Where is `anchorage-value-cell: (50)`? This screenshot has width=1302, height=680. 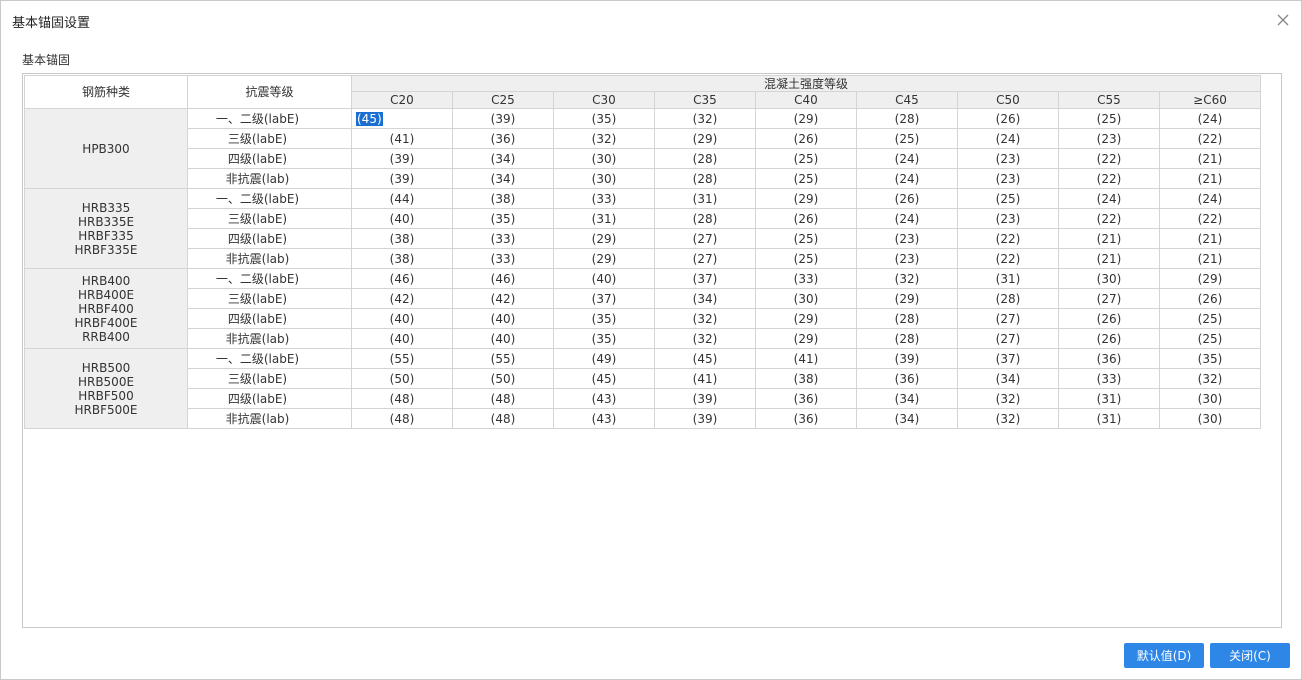 anchorage-value-cell: (50) is located at coordinates (503, 378).